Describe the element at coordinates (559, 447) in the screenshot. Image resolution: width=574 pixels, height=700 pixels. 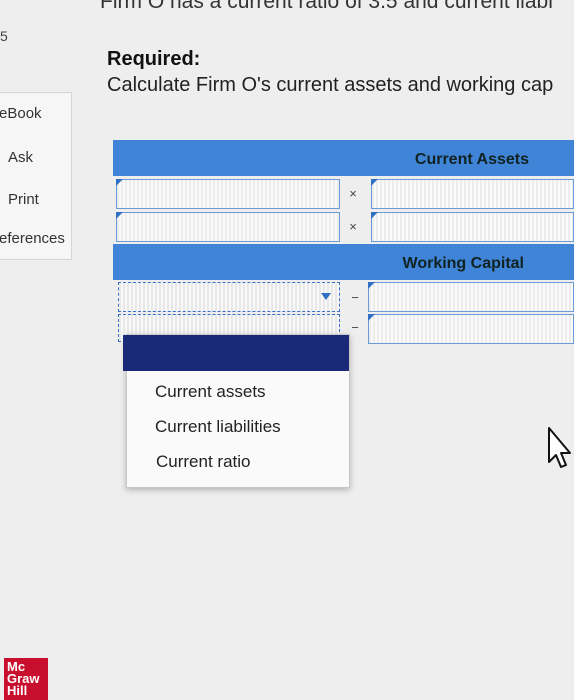
I see `mouse-cursor-icon` at that location.